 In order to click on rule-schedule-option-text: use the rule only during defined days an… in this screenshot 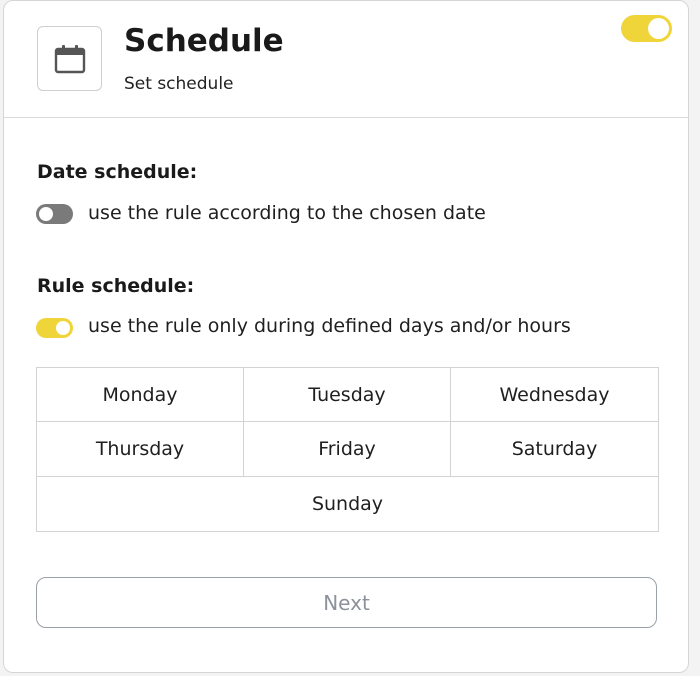, I will do `click(329, 326)`.